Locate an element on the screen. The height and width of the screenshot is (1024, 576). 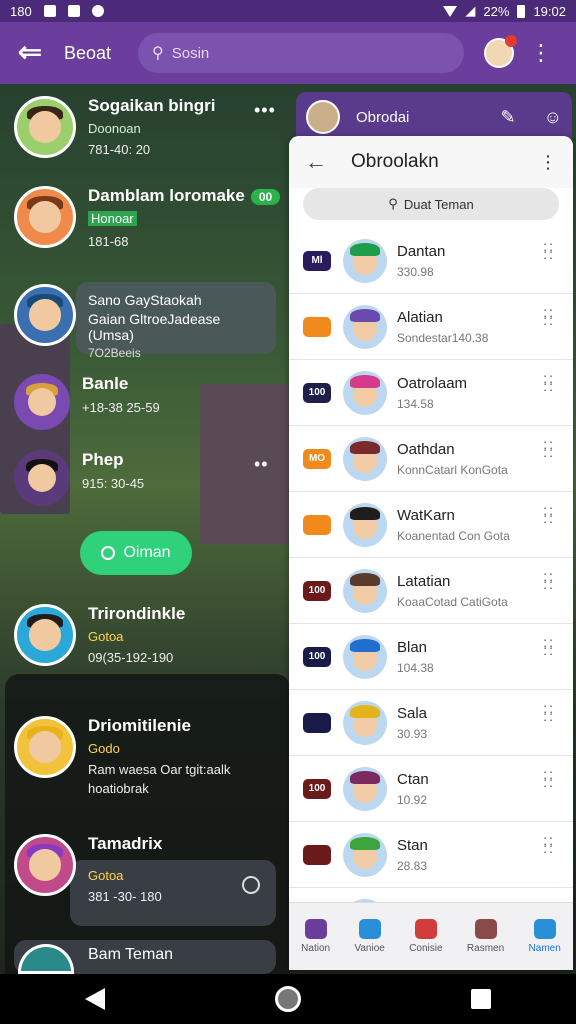
nav-recents-icon is located at coordinates (481, 999).